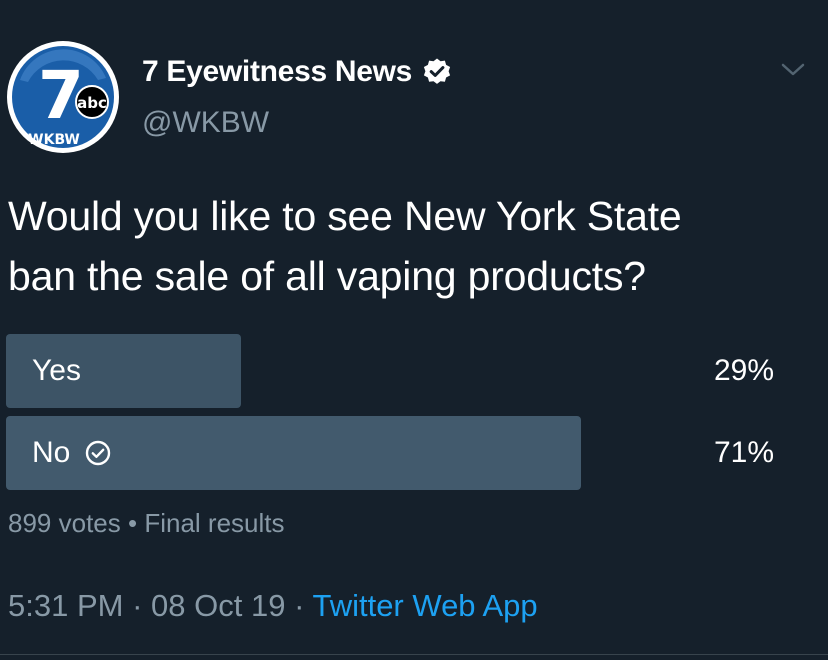 This screenshot has width=828, height=660. I want to click on check-circle-icon, so click(98, 453).